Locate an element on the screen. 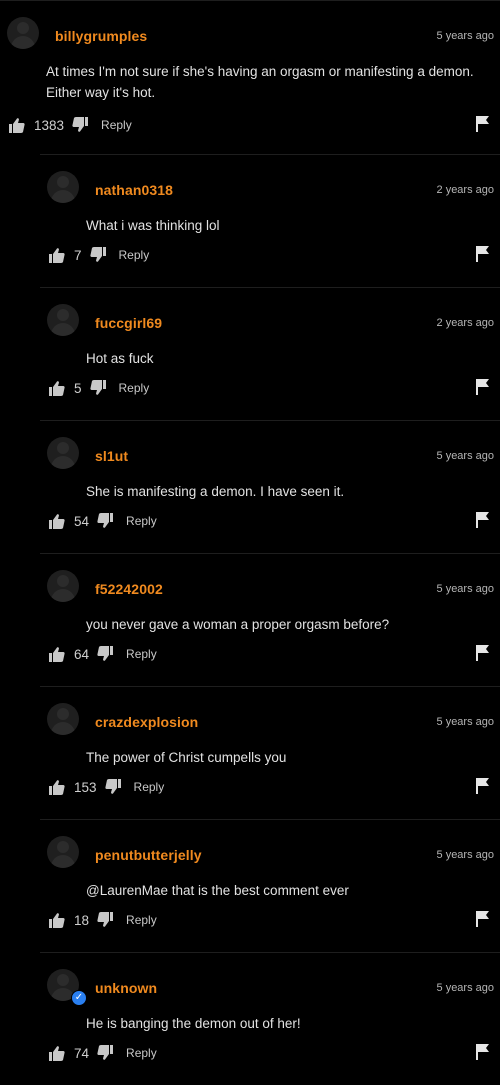  vote-count: 74 is located at coordinates (82, 1053).